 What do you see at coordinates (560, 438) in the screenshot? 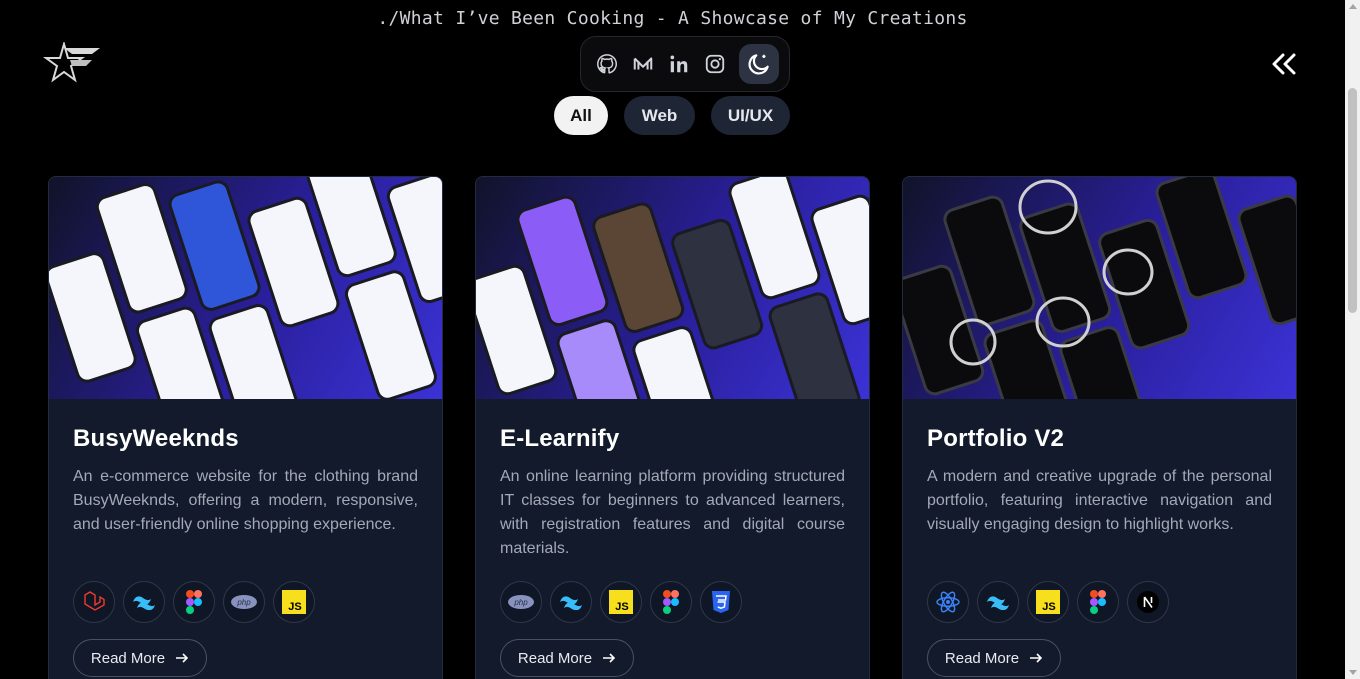
I see `project-title: E-Learnify` at bounding box center [560, 438].